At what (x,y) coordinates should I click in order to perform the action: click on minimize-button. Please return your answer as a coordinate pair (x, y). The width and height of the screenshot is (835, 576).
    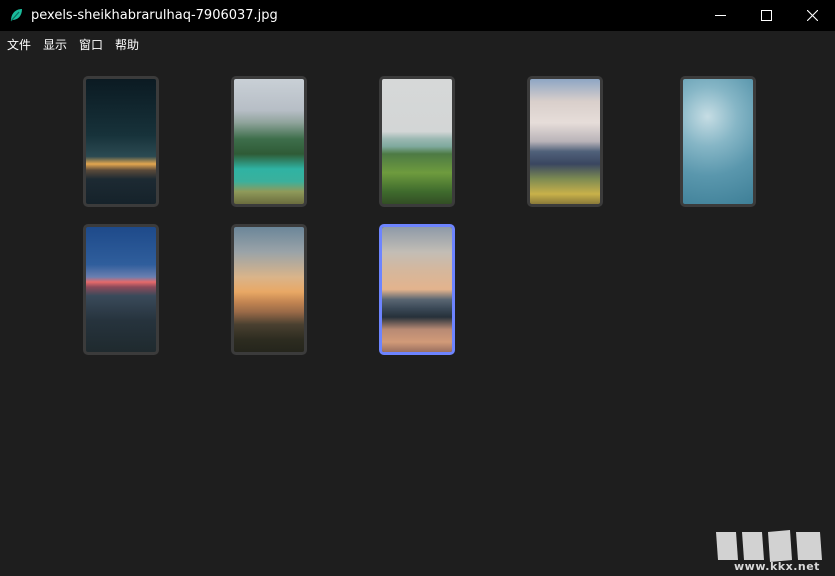
    Looking at the image, I should click on (720, 15).